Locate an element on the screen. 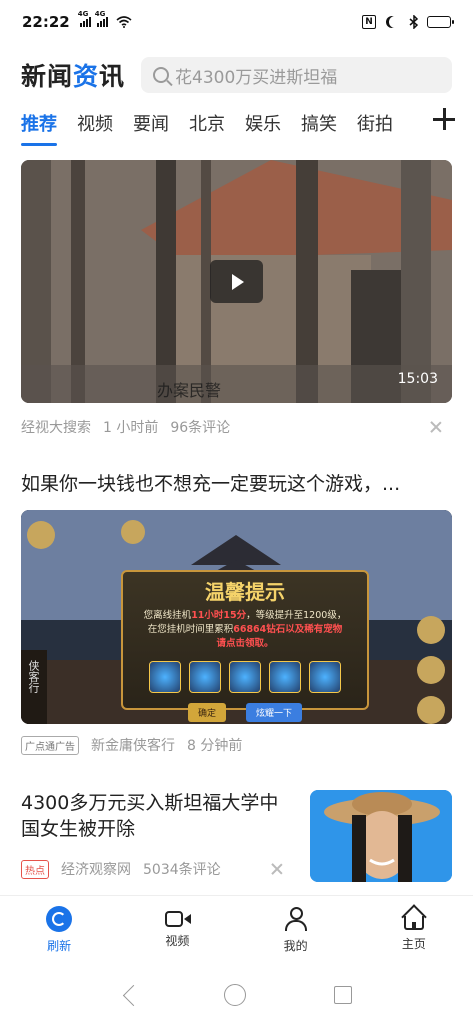 This screenshot has width=473, height=1024. tab-recommend: 推荐 is located at coordinates (39, 128).